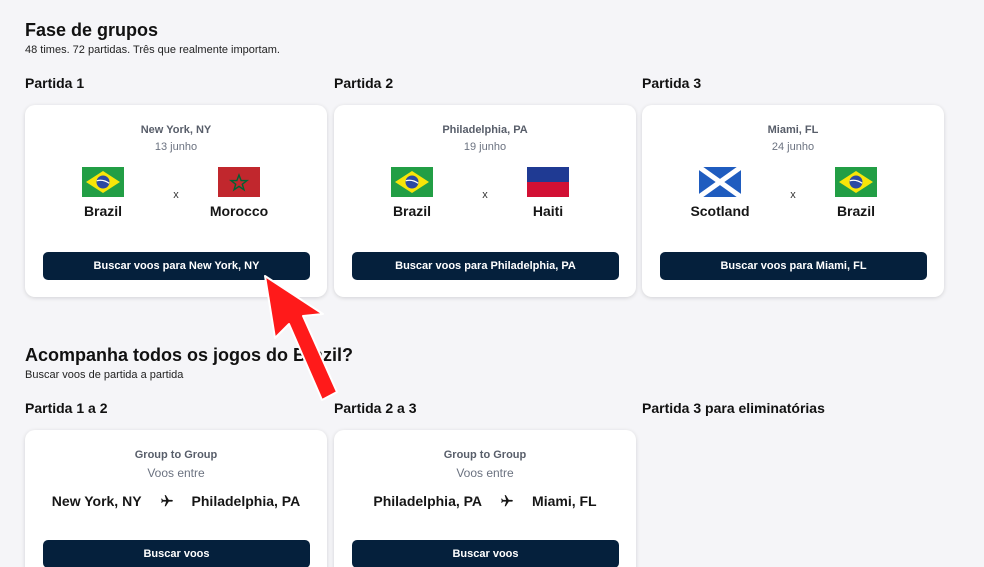  Describe the element at coordinates (239, 211) in the screenshot. I see `team-name: Morocco` at that location.